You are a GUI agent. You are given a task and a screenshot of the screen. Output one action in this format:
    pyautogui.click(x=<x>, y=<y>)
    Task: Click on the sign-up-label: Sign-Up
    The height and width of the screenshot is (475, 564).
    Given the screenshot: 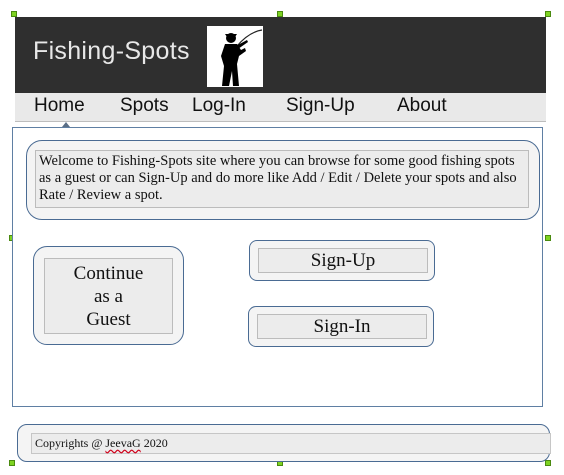 What is the action you would take?
    pyautogui.click(x=343, y=260)
    